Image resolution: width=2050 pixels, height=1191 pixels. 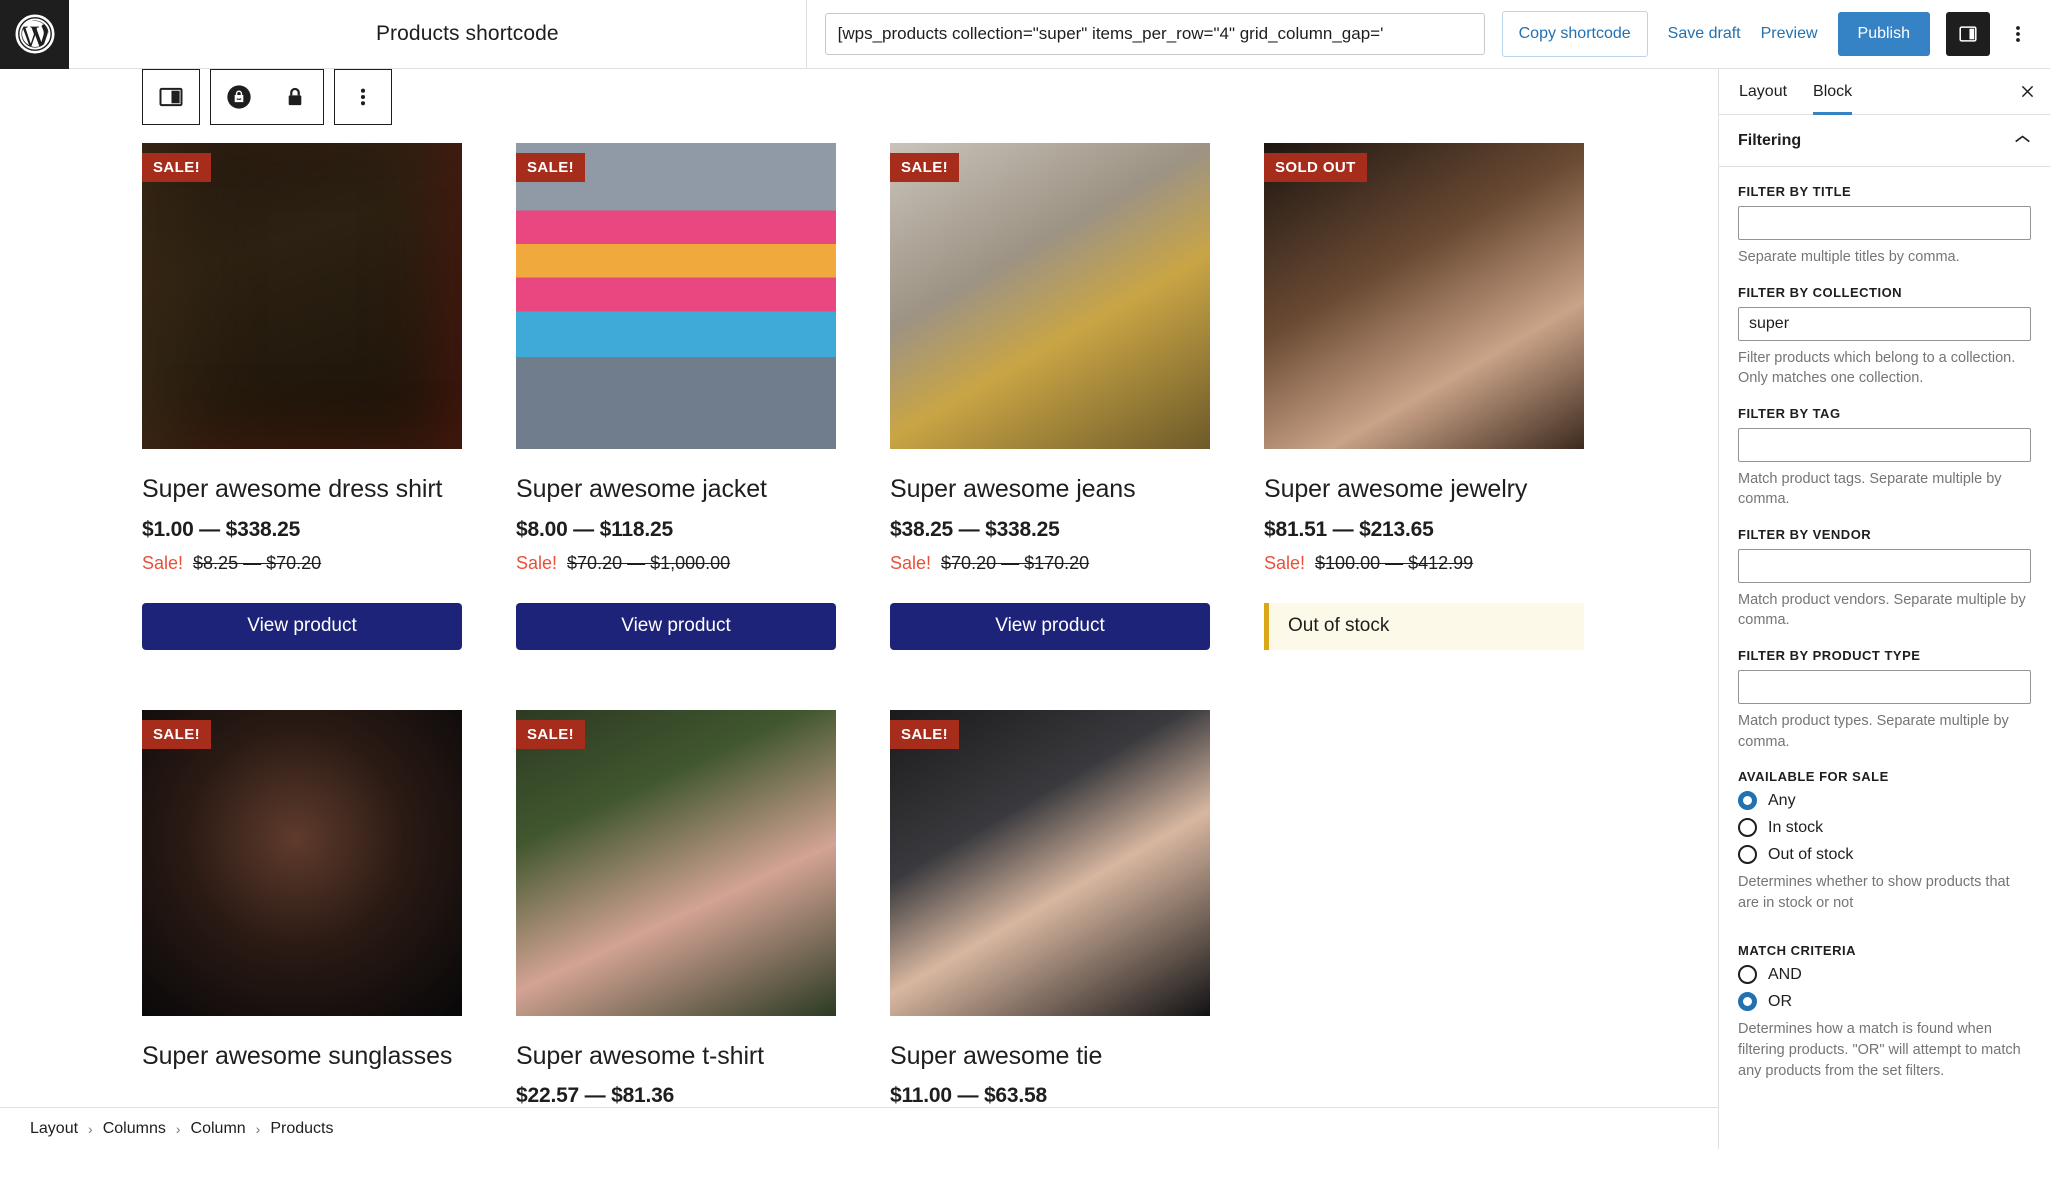 I want to click on product-title: Super awesome sunglasses, so click(x=302, y=1057).